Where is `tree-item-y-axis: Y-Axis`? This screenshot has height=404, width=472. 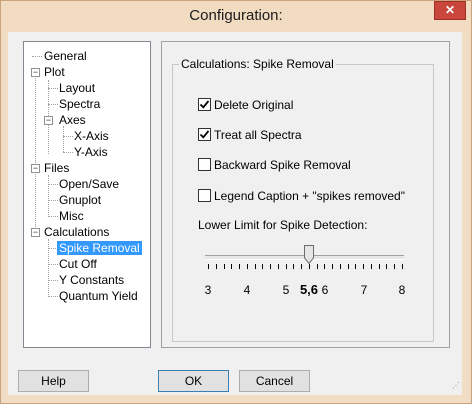
tree-item-y-axis: Y-Axis is located at coordinates (91, 152).